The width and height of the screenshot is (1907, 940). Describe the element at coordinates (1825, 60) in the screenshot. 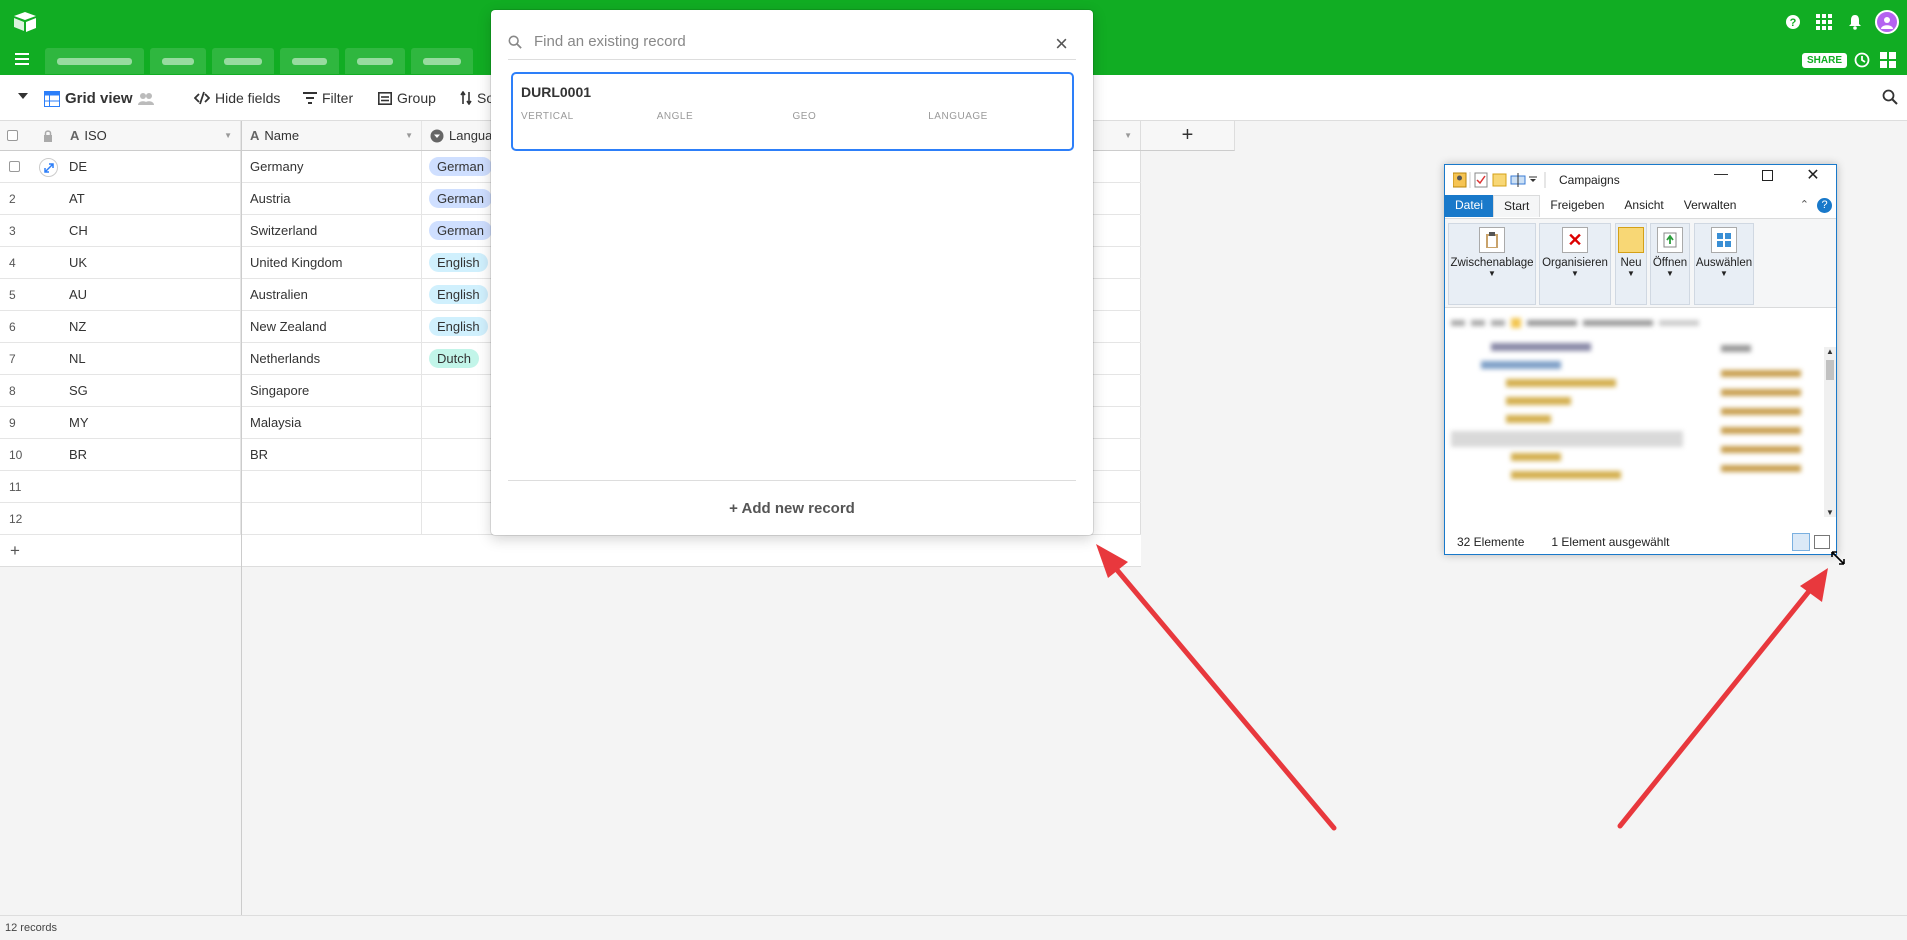

I see `share-button: SHARE` at that location.